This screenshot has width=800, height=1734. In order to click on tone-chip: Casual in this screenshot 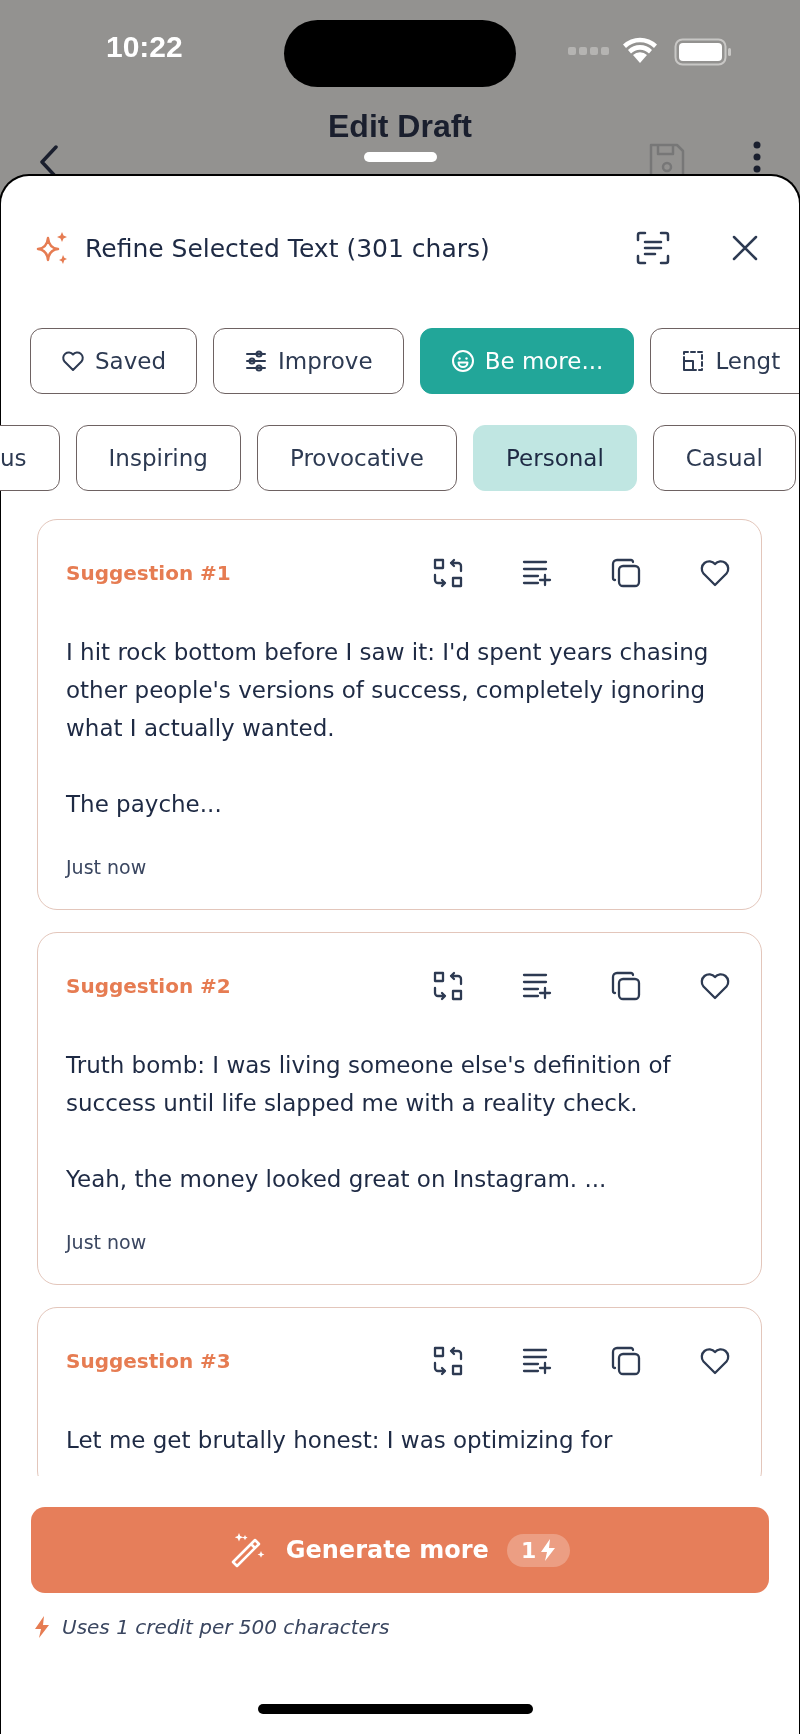, I will do `click(724, 458)`.